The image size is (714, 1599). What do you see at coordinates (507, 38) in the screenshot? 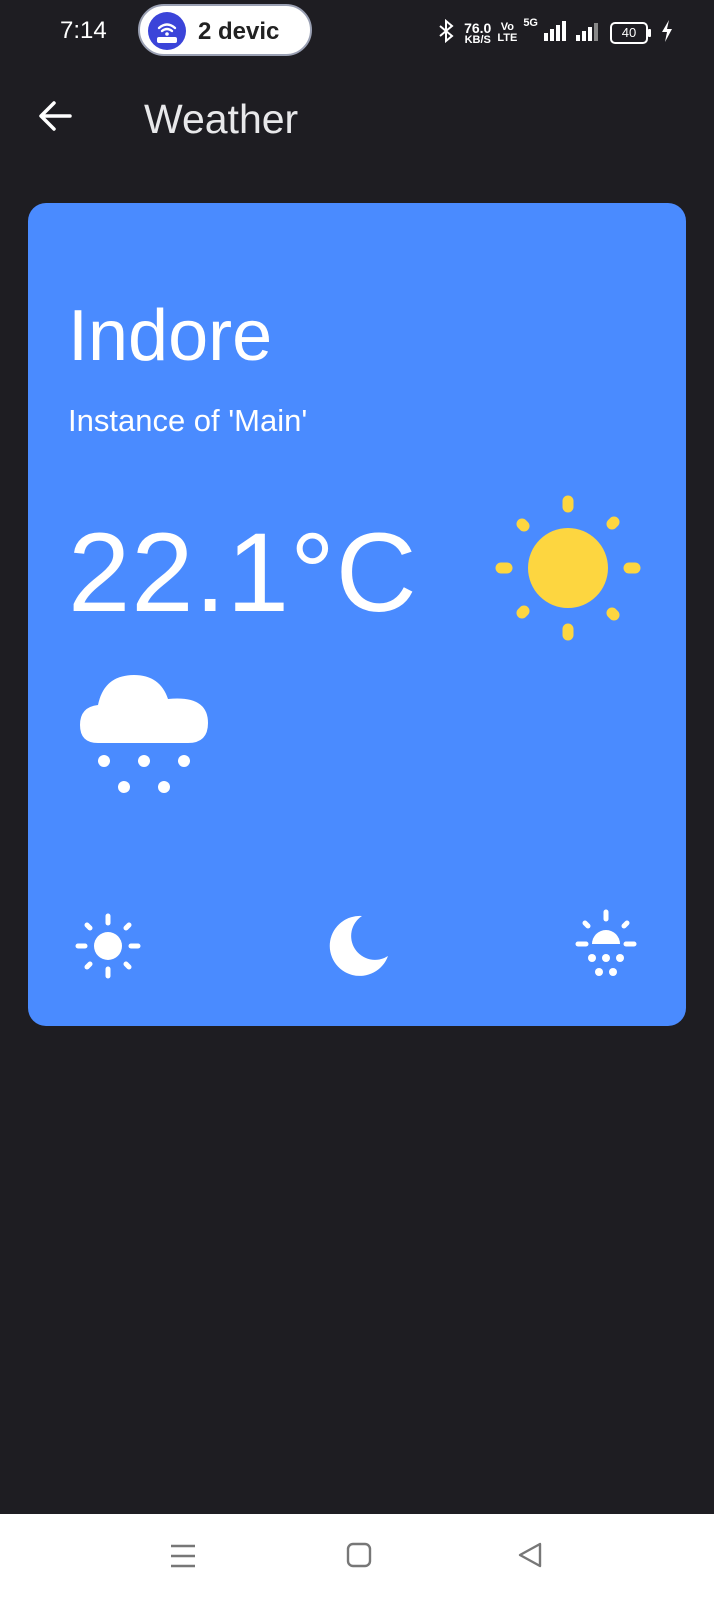
I see `lte-label: LTE` at bounding box center [507, 38].